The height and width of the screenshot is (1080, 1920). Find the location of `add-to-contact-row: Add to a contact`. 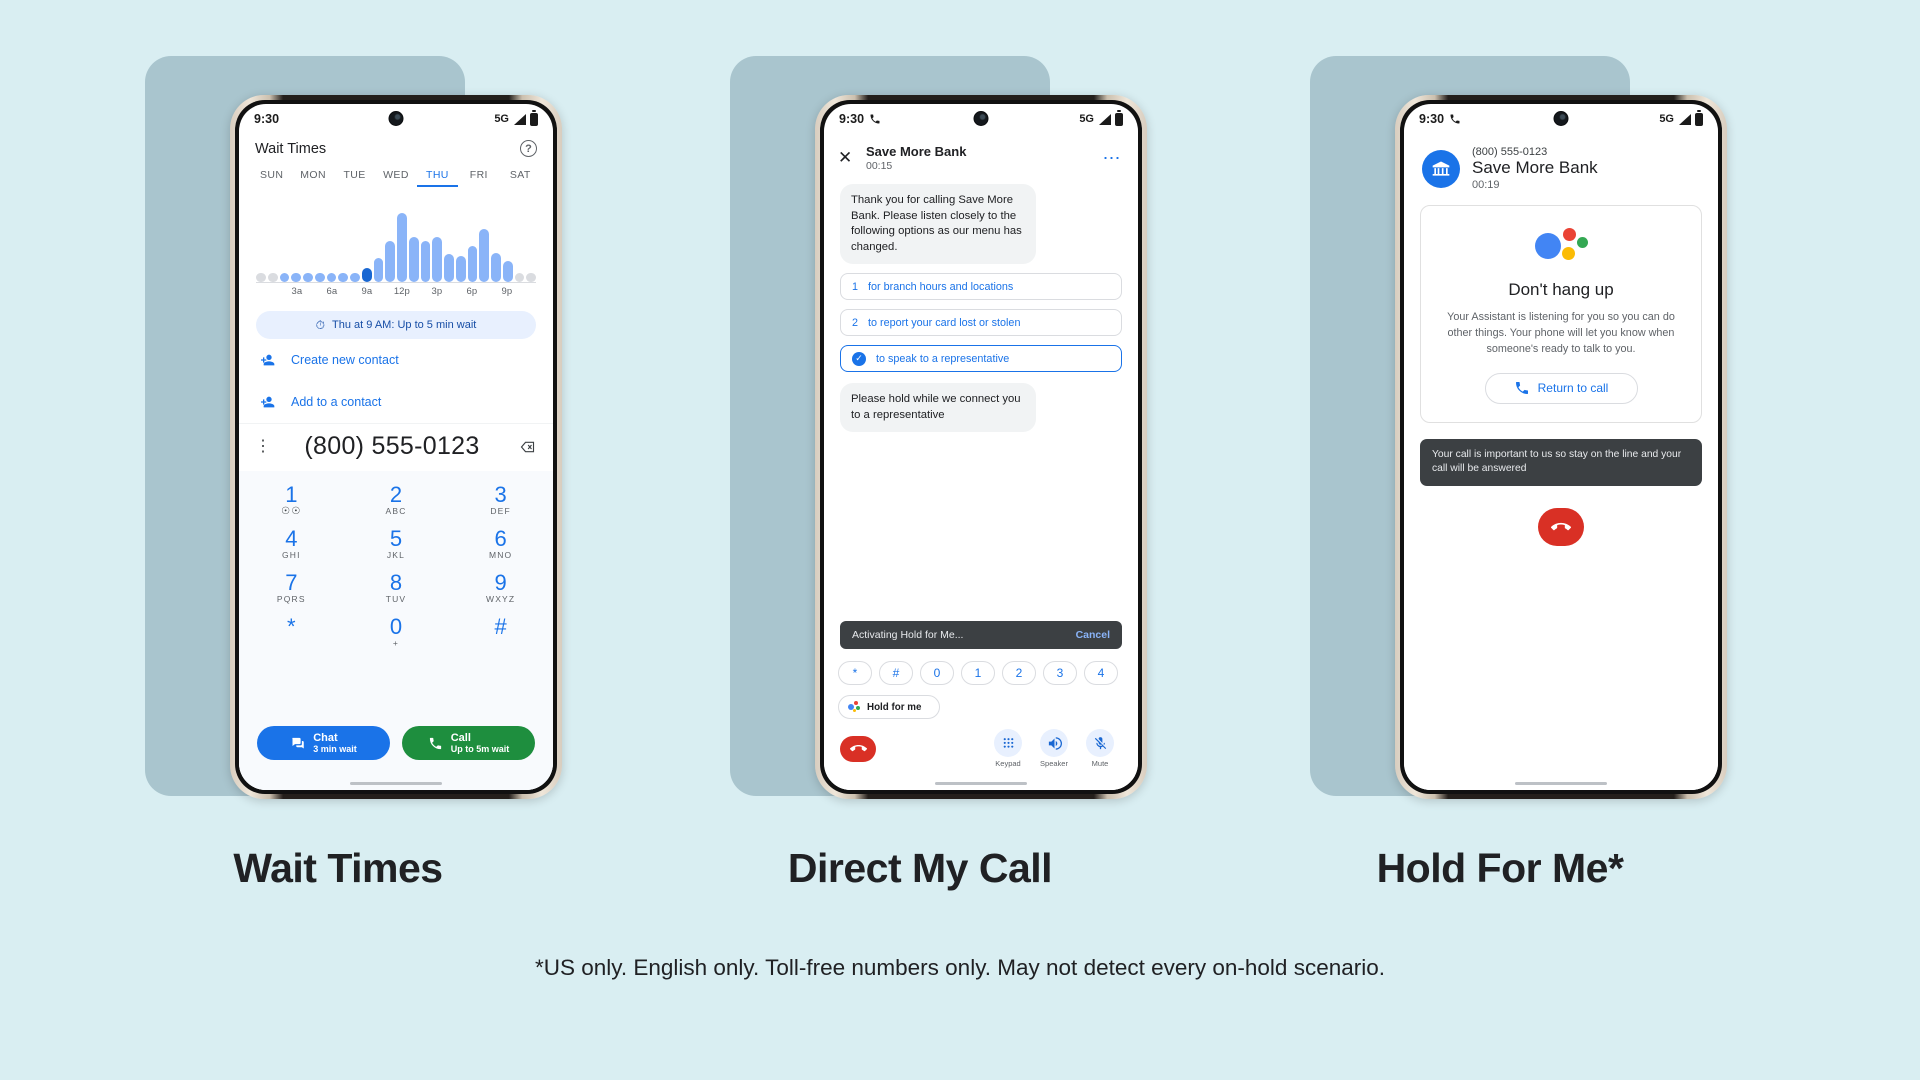

add-to-contact-row: Add to a contact is located at coordinates (396, 402).